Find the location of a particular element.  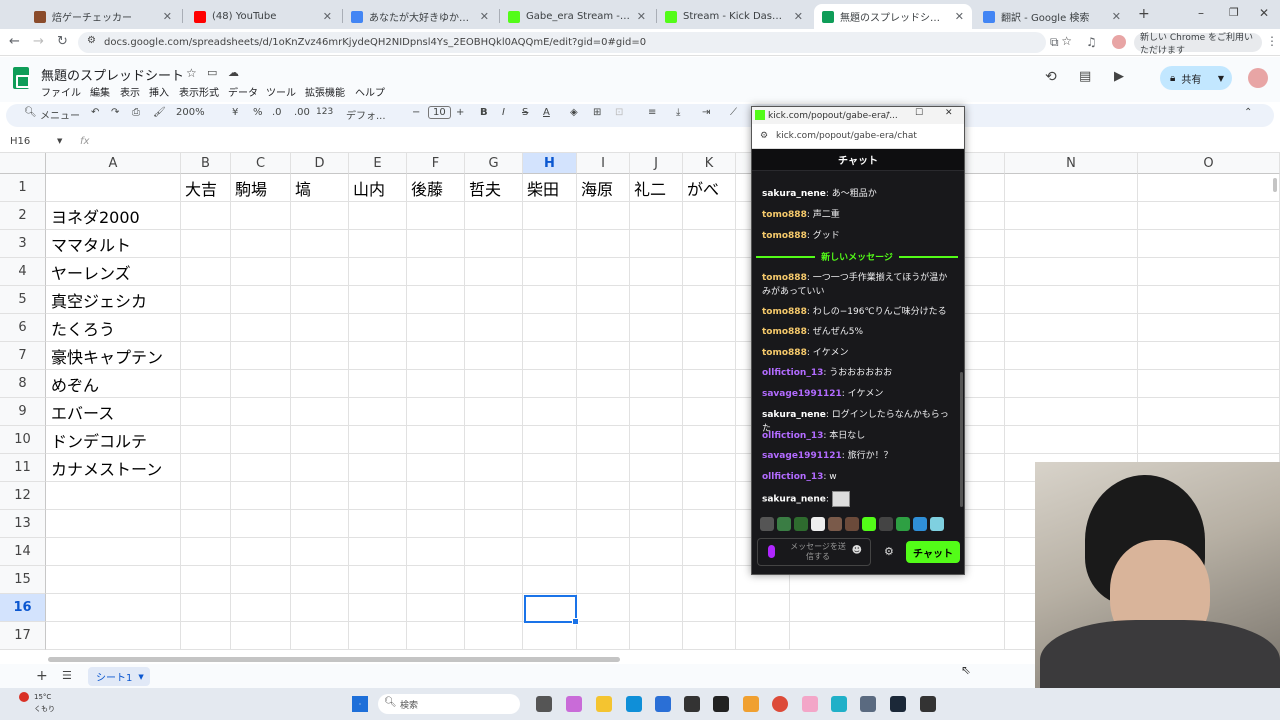

browser-tab-3: あなたが大好きゆかりちゃんーばん ✕ is located at coordinates (420, 16).